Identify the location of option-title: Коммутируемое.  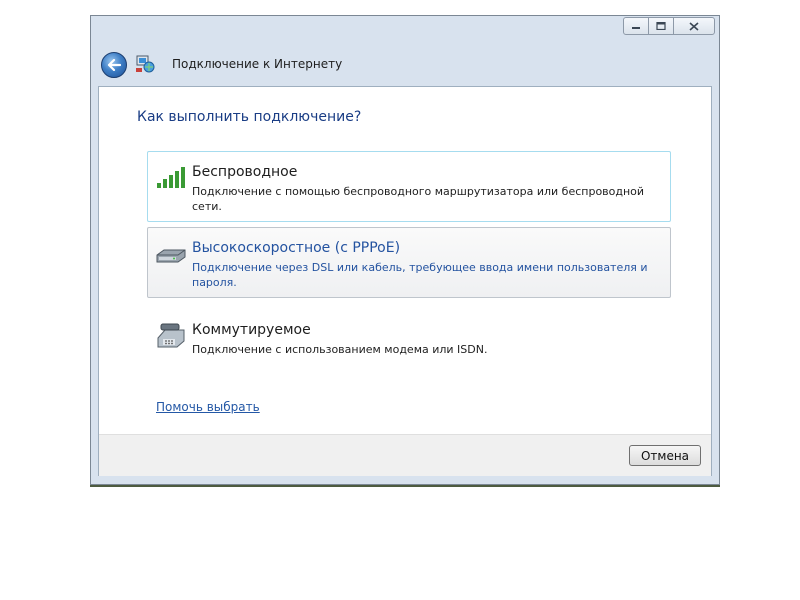
(251, 330).